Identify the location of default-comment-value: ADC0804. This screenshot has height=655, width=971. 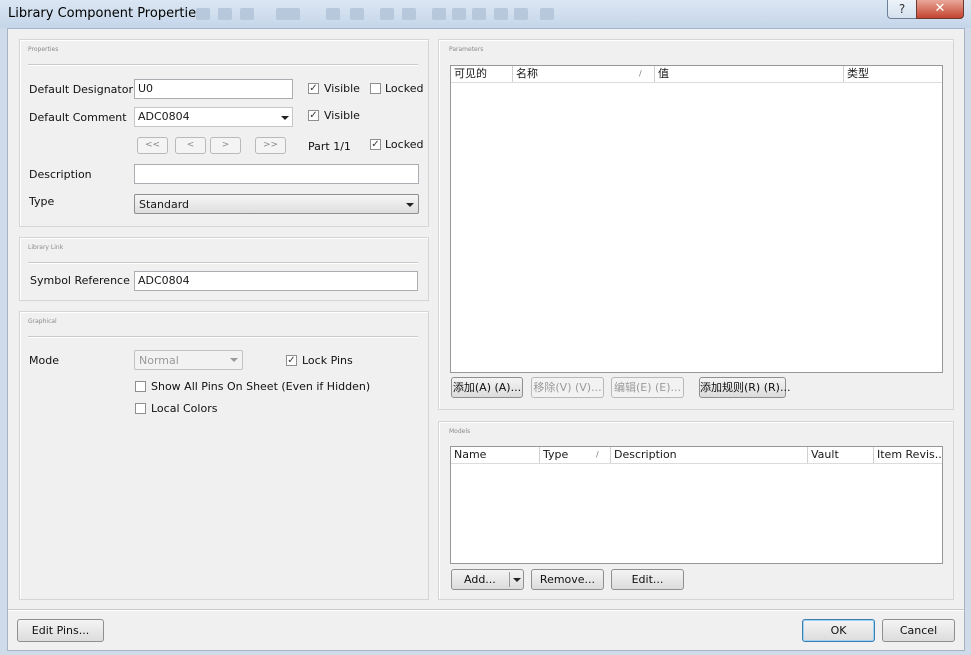
(164, 116).